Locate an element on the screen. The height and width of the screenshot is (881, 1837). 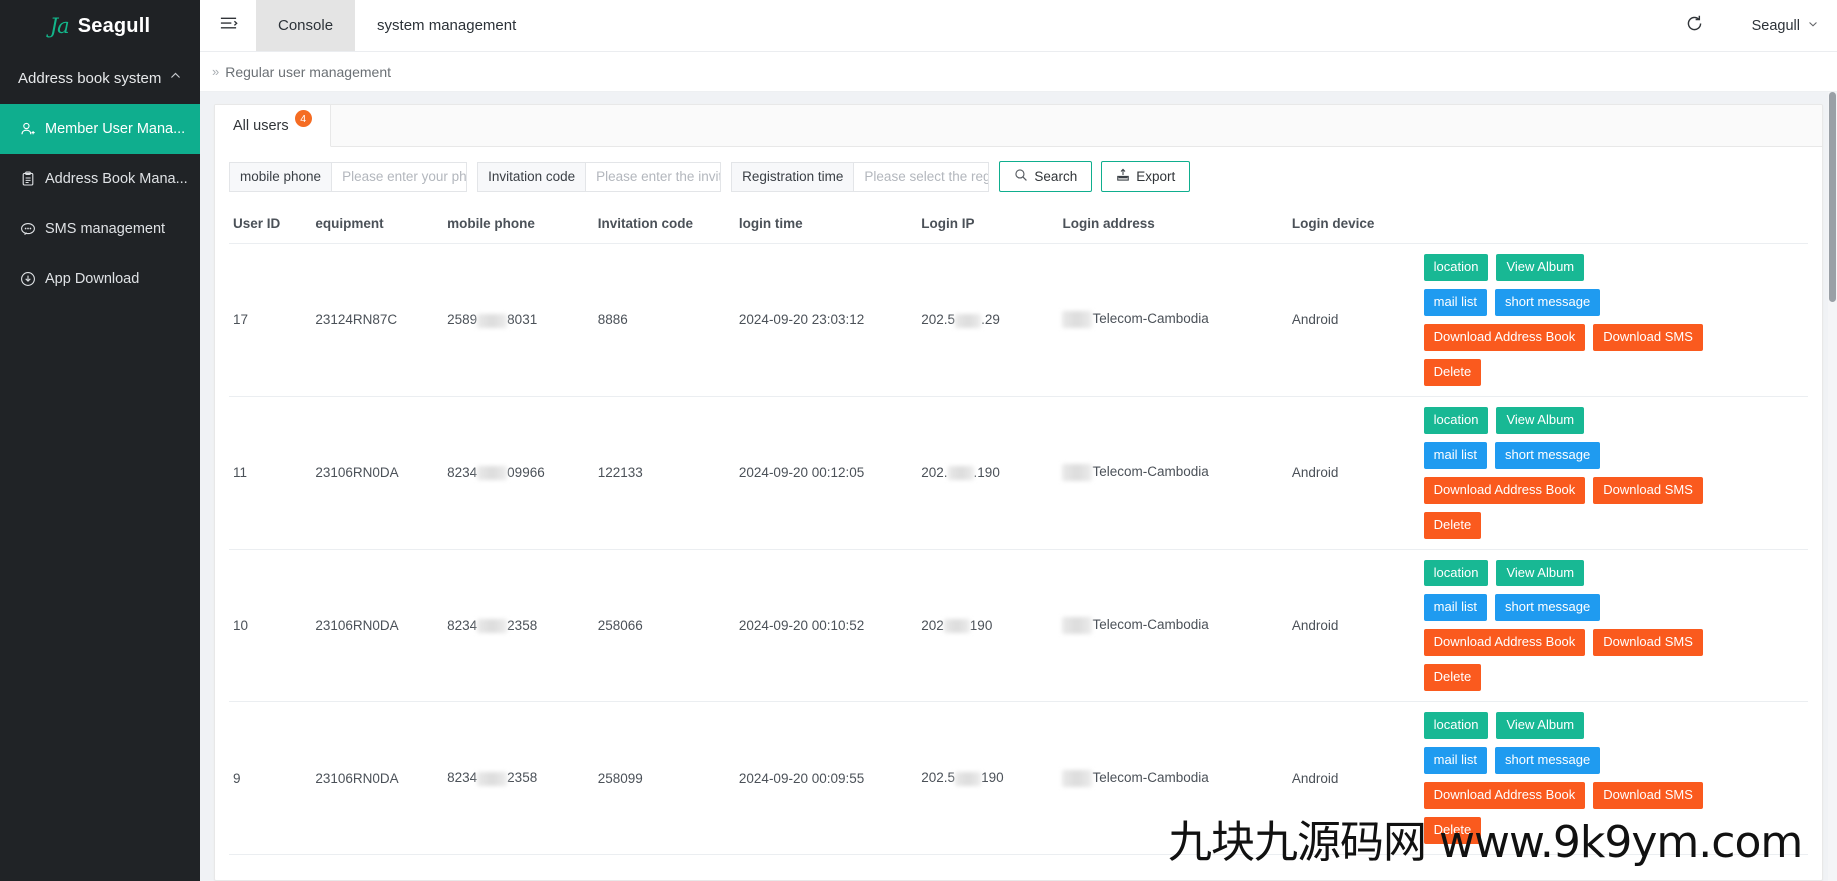
registration-time-input: Please select the registr is located at coordinates (921, 176).